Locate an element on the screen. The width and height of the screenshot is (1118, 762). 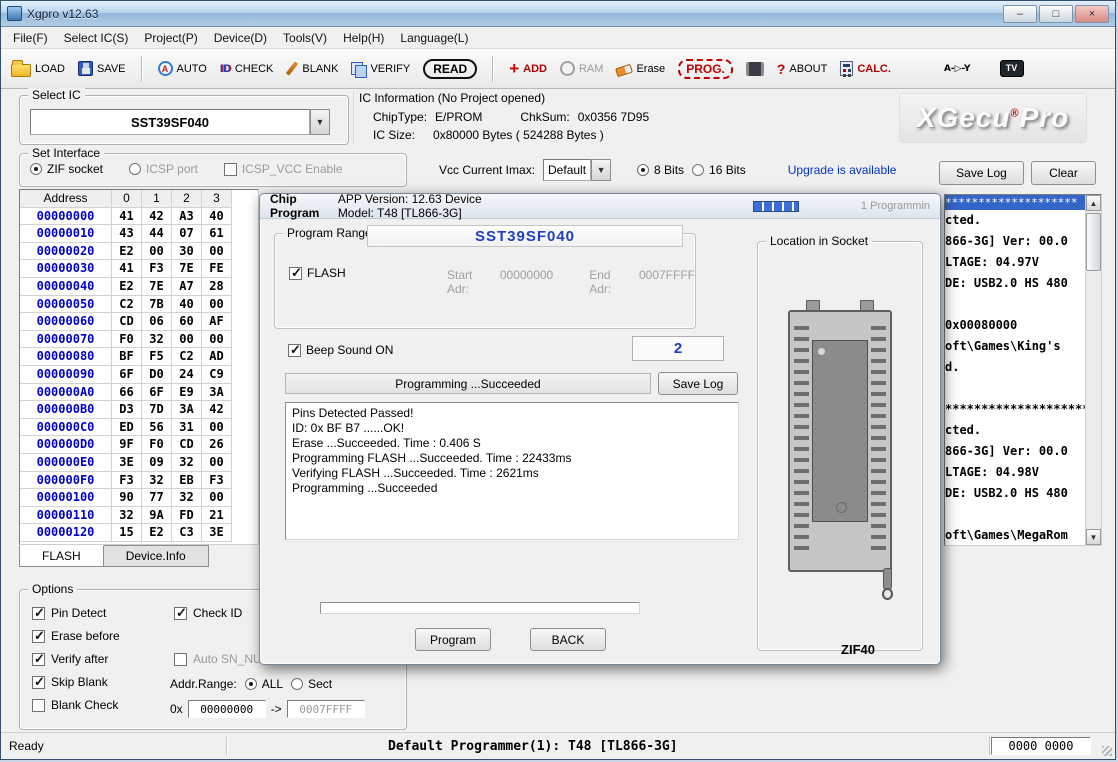
option-checkbox: Erase before is located at coordinates (76, 636).